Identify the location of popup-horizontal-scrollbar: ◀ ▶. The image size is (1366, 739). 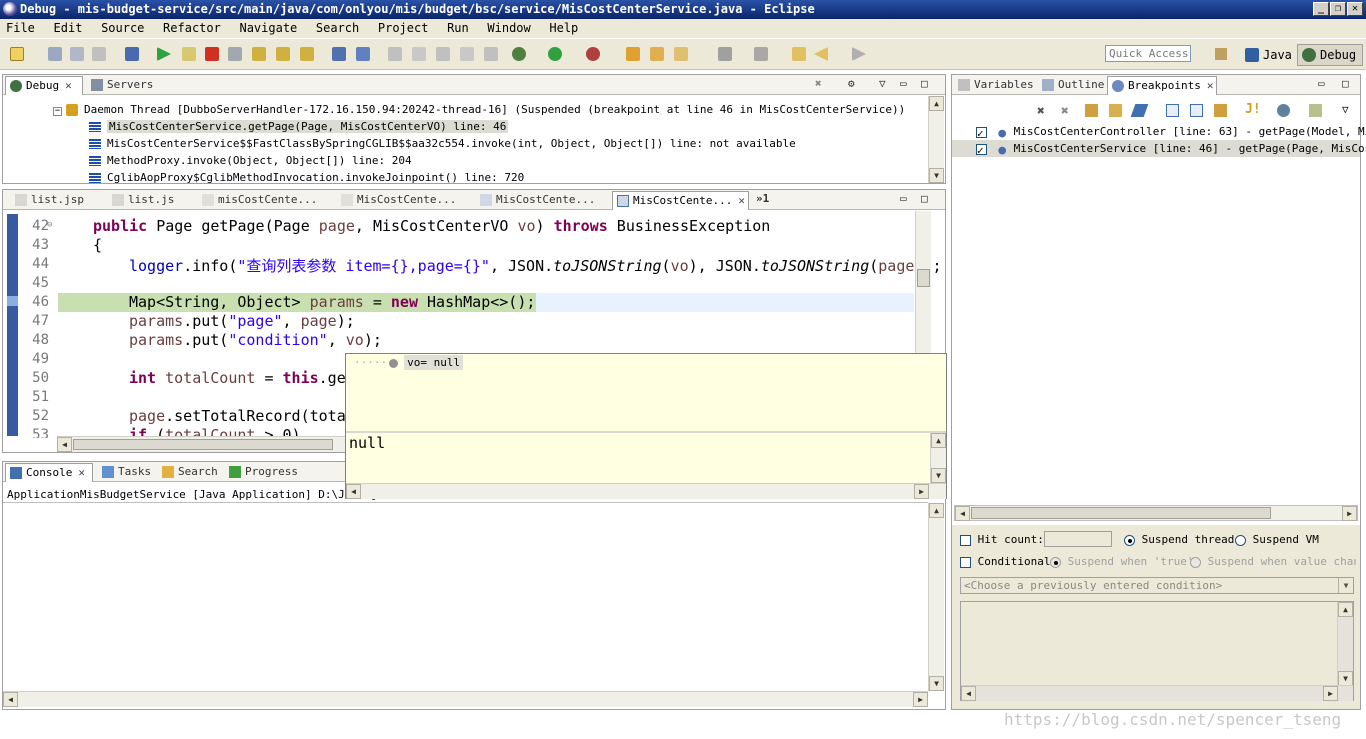
(646, 491).